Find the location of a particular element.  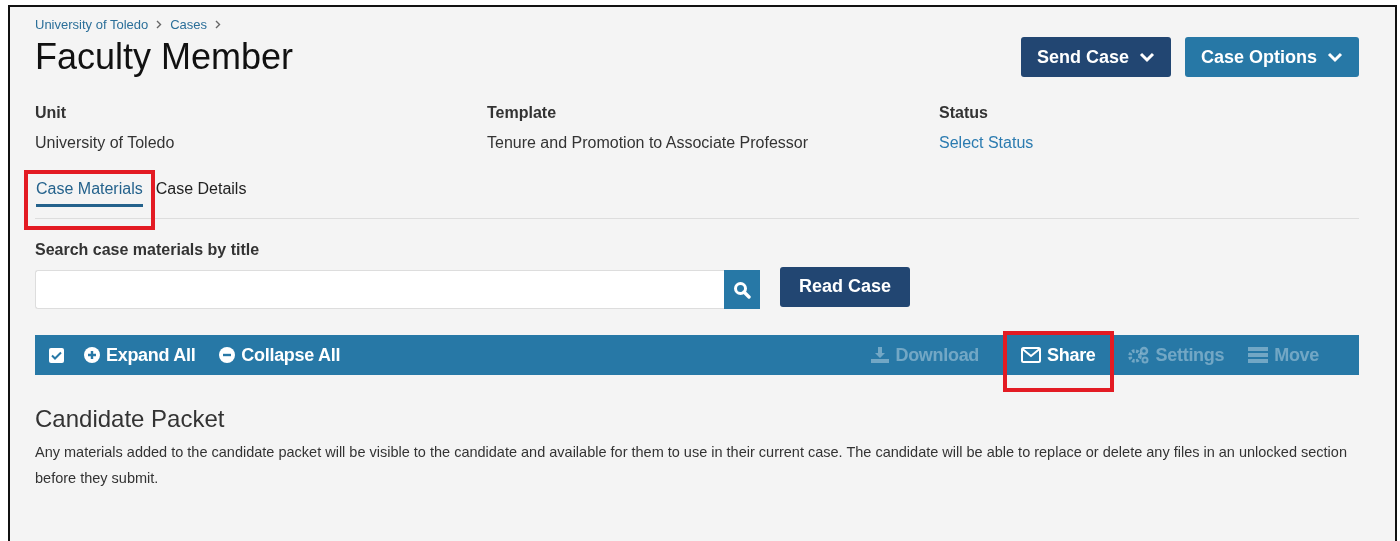

tab: Case Materials is located at coordinates (89, 193).